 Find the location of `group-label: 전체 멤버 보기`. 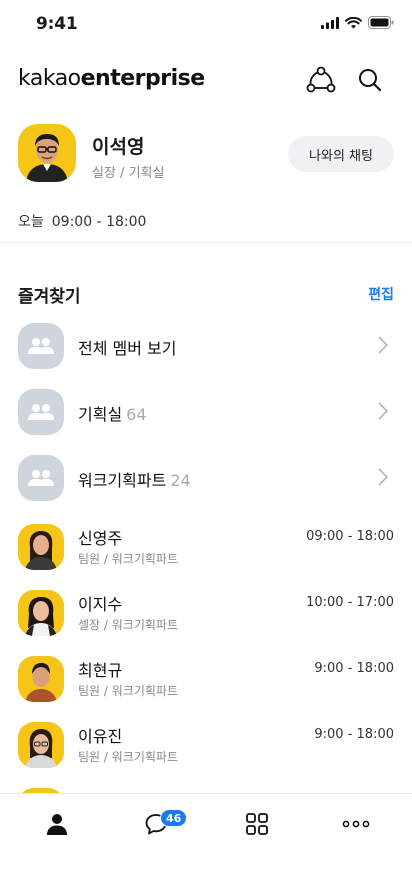

group-label: 전체 멤버 보기 is located at coordinates (127, 348).